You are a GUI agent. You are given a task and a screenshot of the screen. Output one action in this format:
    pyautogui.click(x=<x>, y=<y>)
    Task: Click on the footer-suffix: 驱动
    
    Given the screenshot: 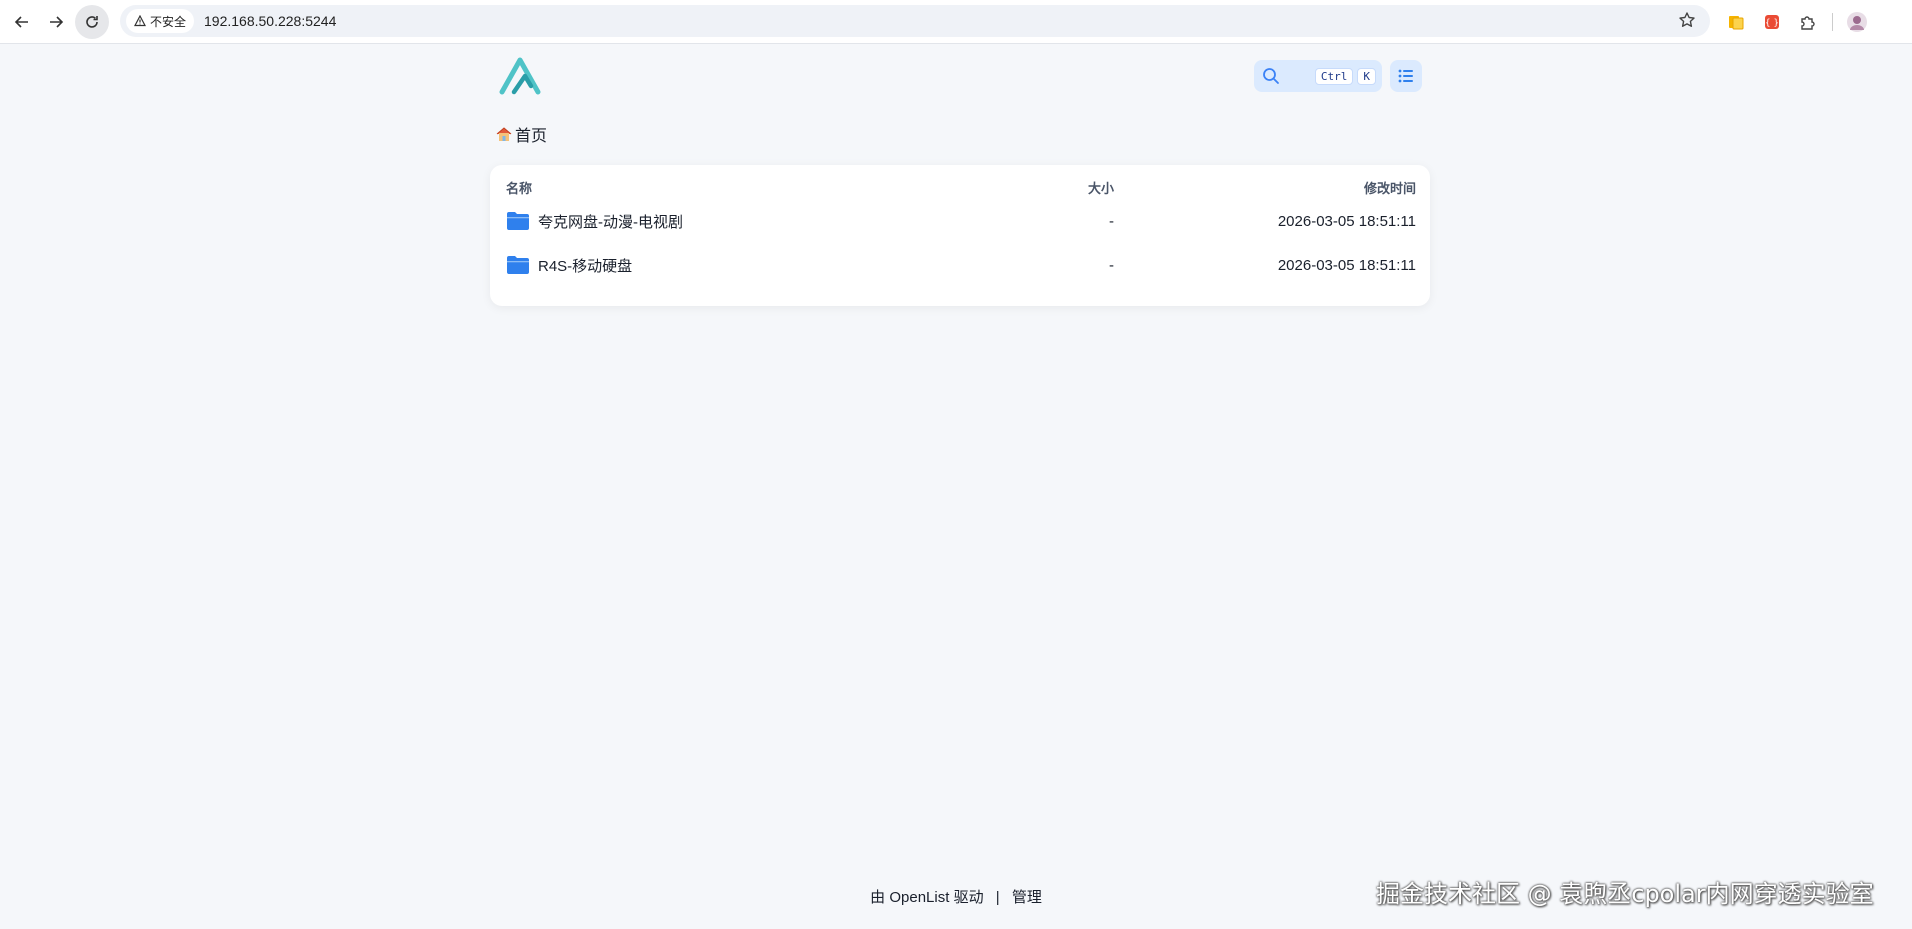 What is the action you would take?
    pyautogui.click(x=968, y=897)
    